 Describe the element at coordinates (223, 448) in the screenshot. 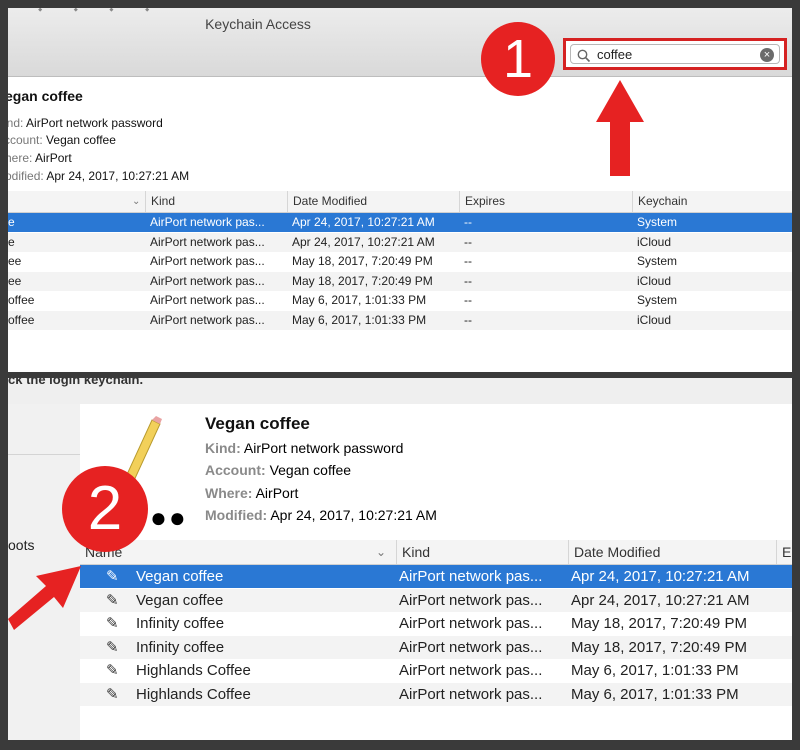

I see `detail-kind-label: Kind:` at that location.